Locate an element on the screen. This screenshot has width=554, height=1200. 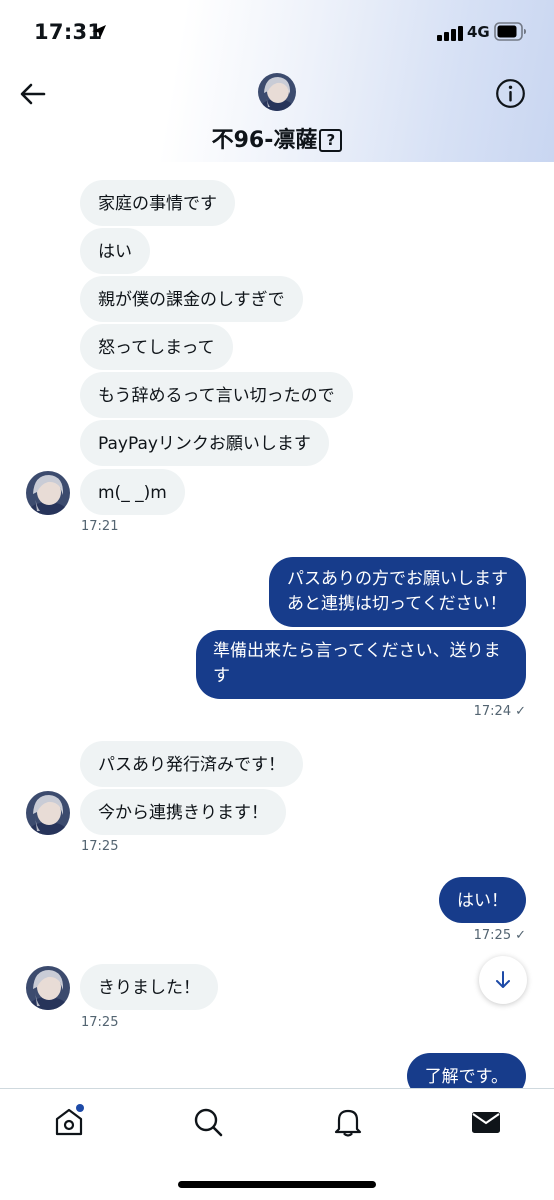
conversation-name: 不96-凛薩 is located at coordinates (264, 140).